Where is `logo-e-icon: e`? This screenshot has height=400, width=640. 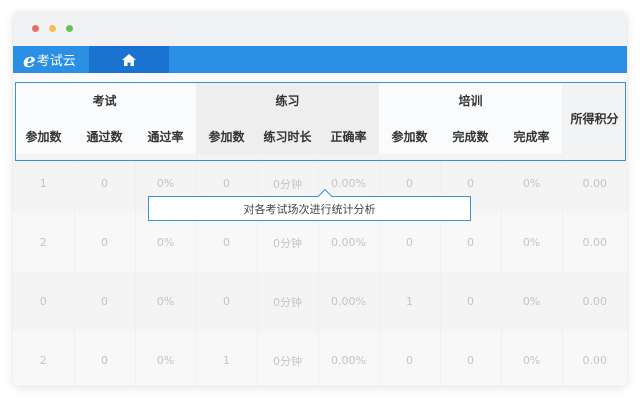 logo-e-icon: e is located at coordinates (29, 59).